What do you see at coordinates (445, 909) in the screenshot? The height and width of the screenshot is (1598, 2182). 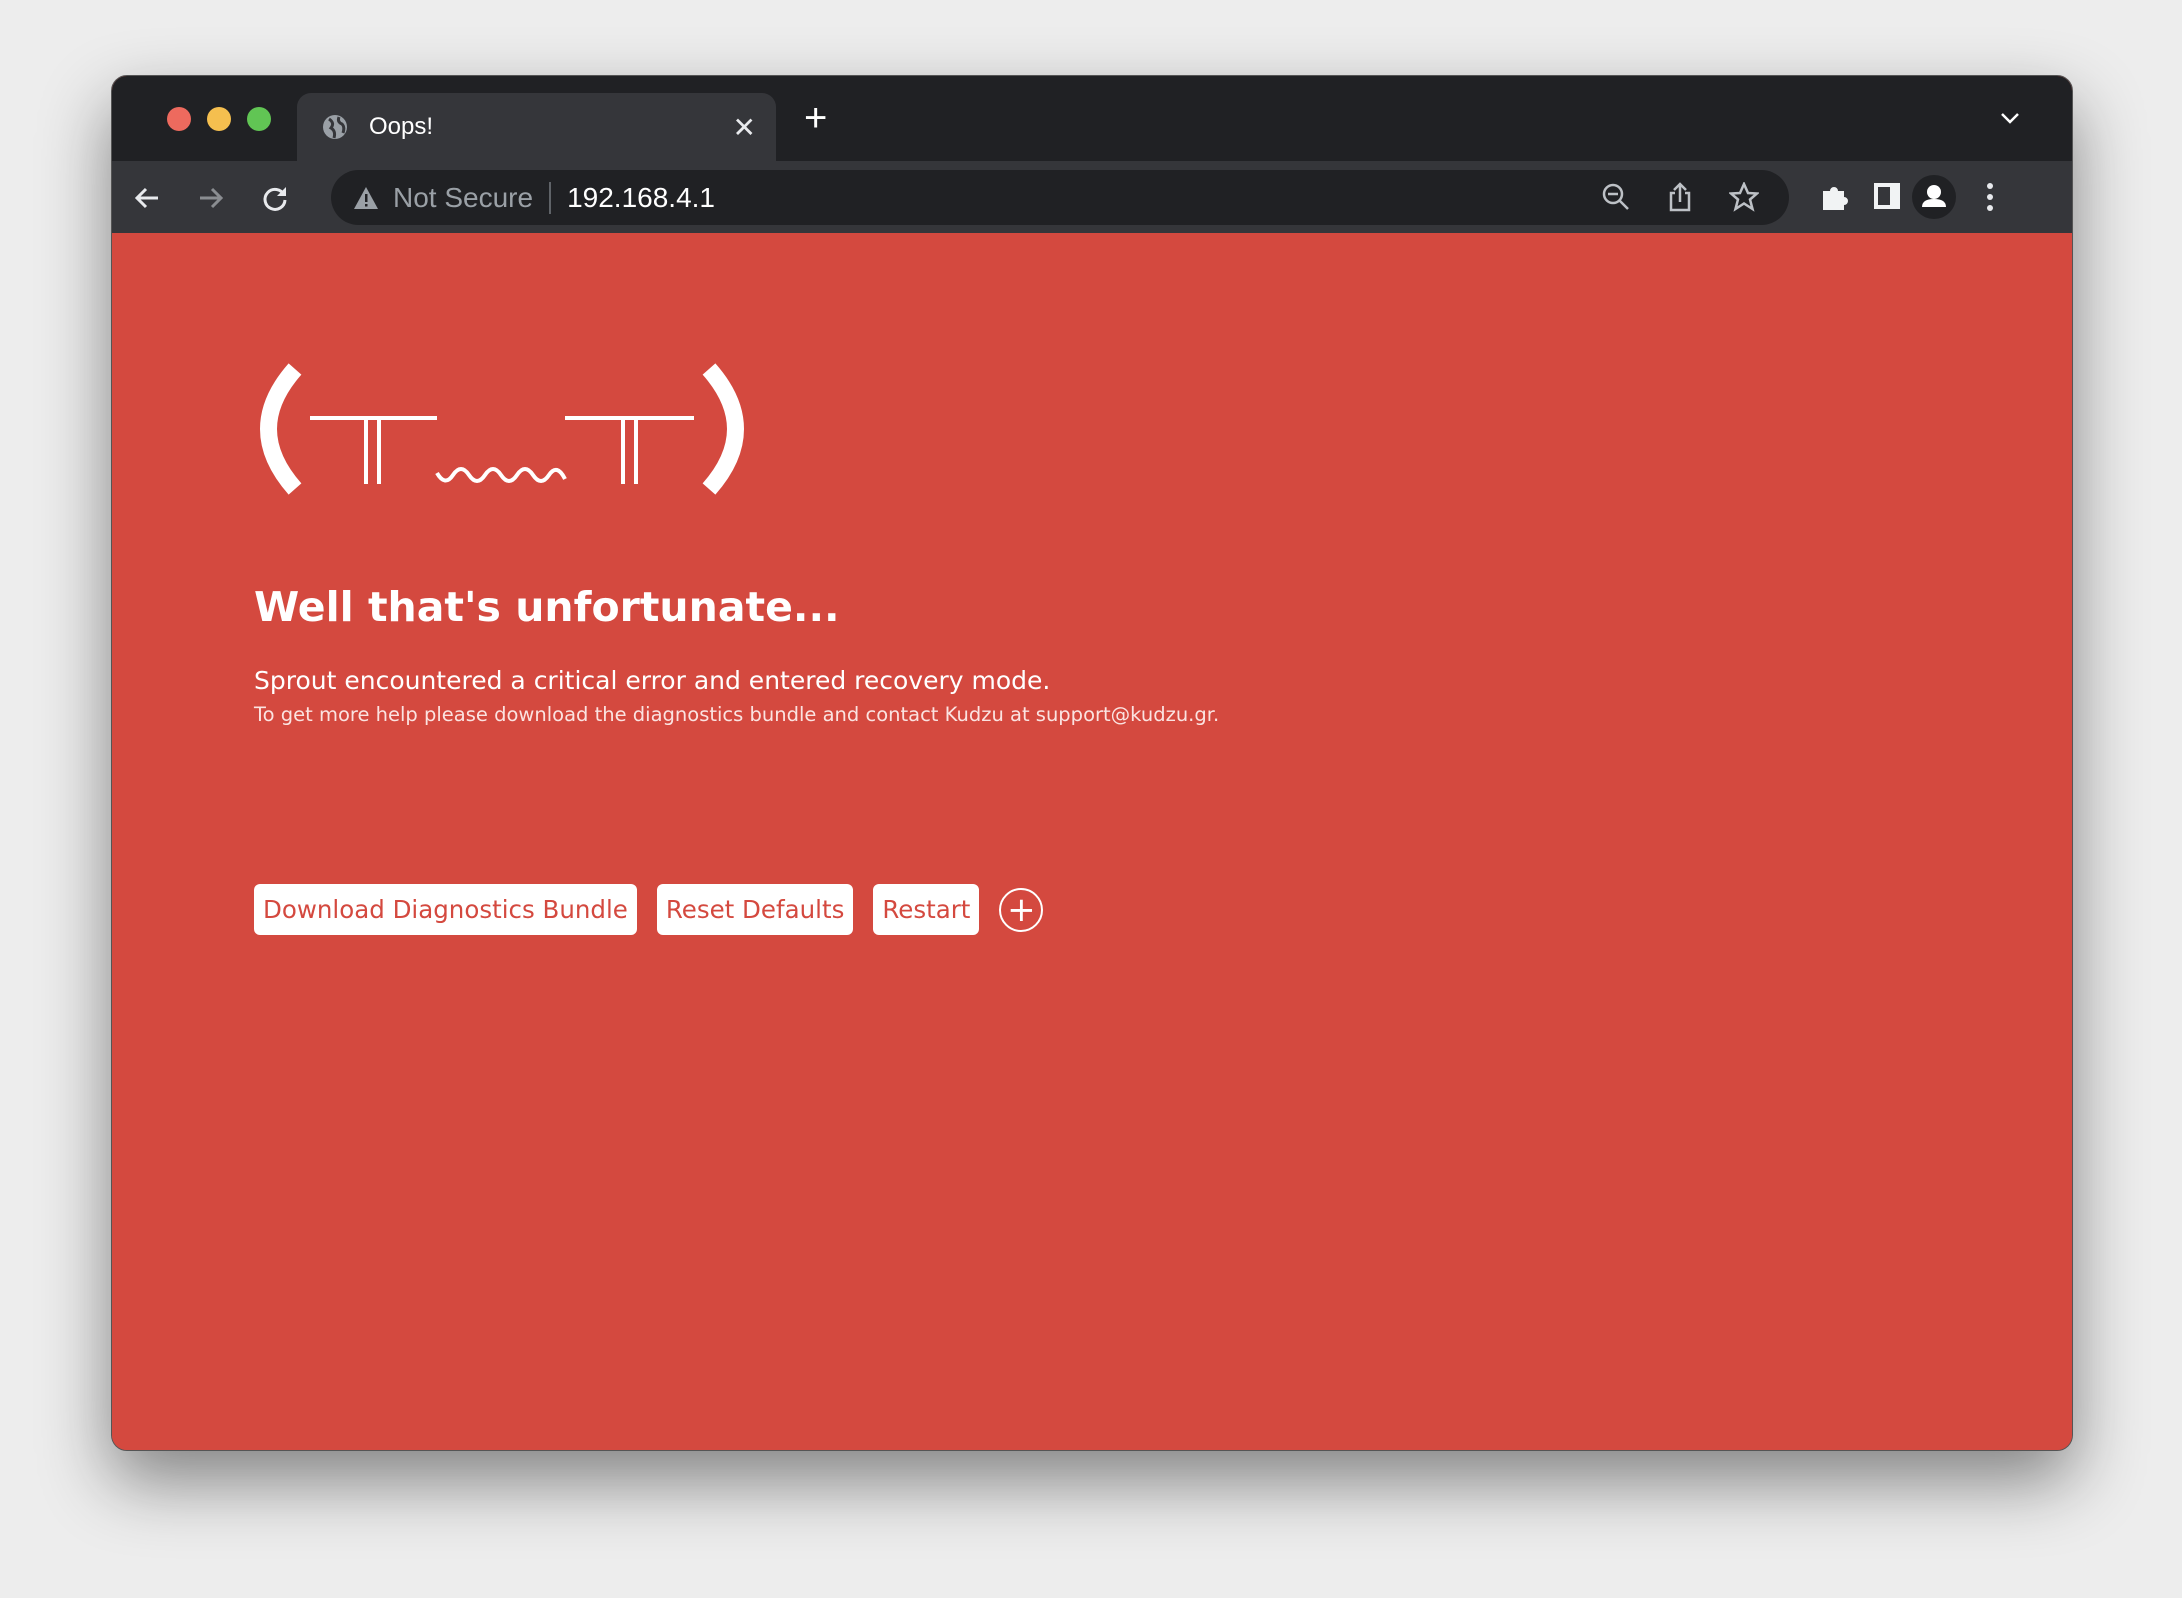 I see `download-diagnostics-button: Download Diagnostics Bundle` at bounding box center [445, 909].